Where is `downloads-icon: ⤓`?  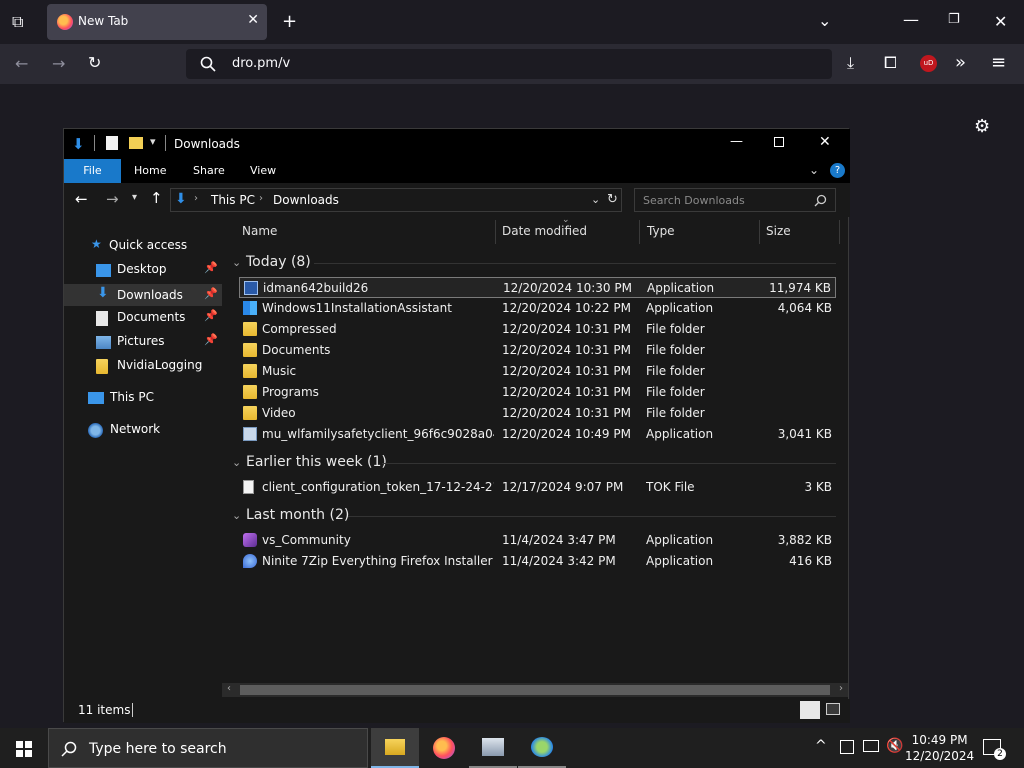 downloads-icon: ⤓ is located at coordinates (850, 63).